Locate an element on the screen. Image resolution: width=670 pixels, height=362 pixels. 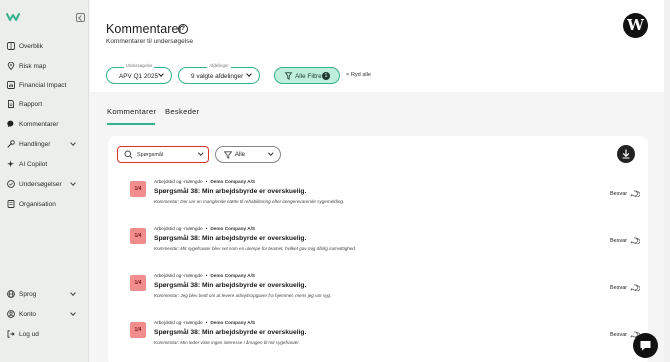
page-title: Kommentarer is located at coordinates (144, 29).